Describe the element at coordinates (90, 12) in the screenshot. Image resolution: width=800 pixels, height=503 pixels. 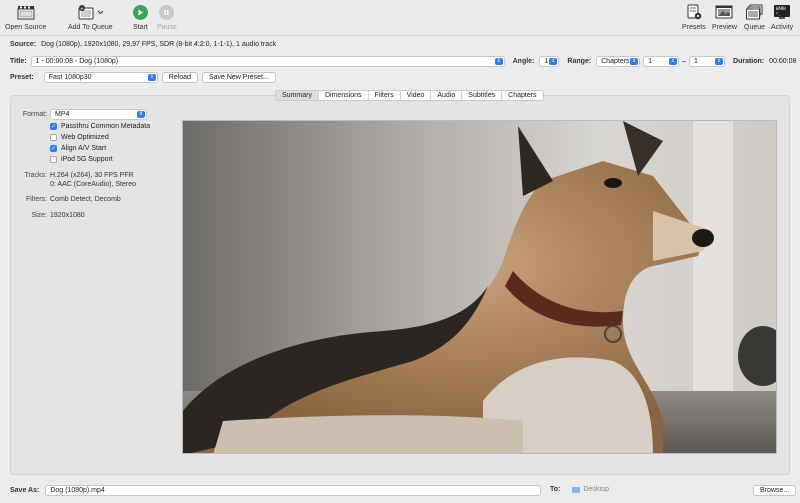
I see `add-queue-icon: +` at that location.